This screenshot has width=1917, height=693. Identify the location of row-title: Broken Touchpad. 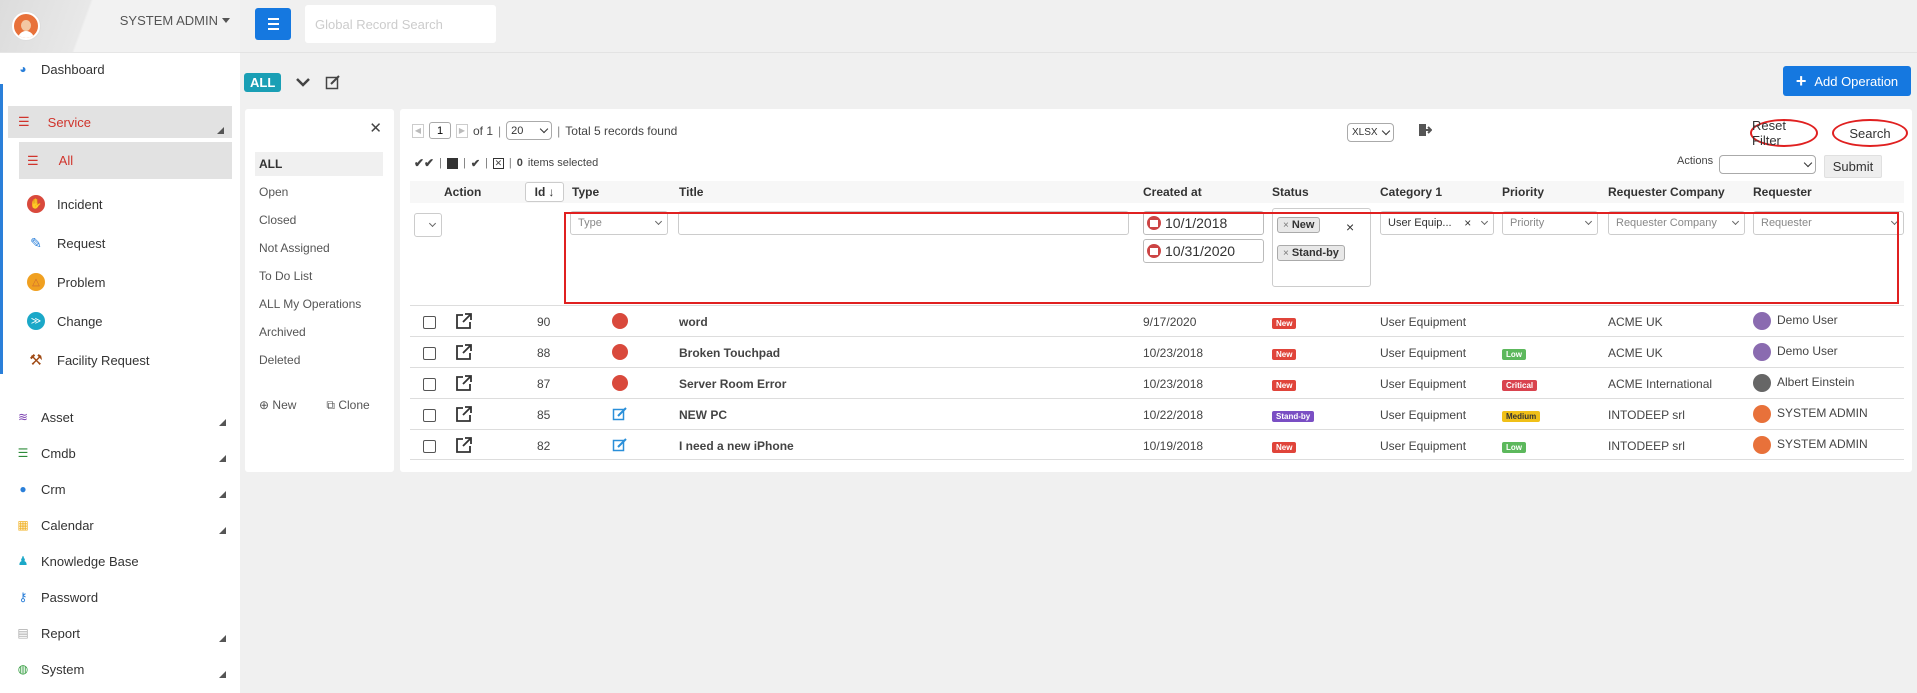
(729, 353).